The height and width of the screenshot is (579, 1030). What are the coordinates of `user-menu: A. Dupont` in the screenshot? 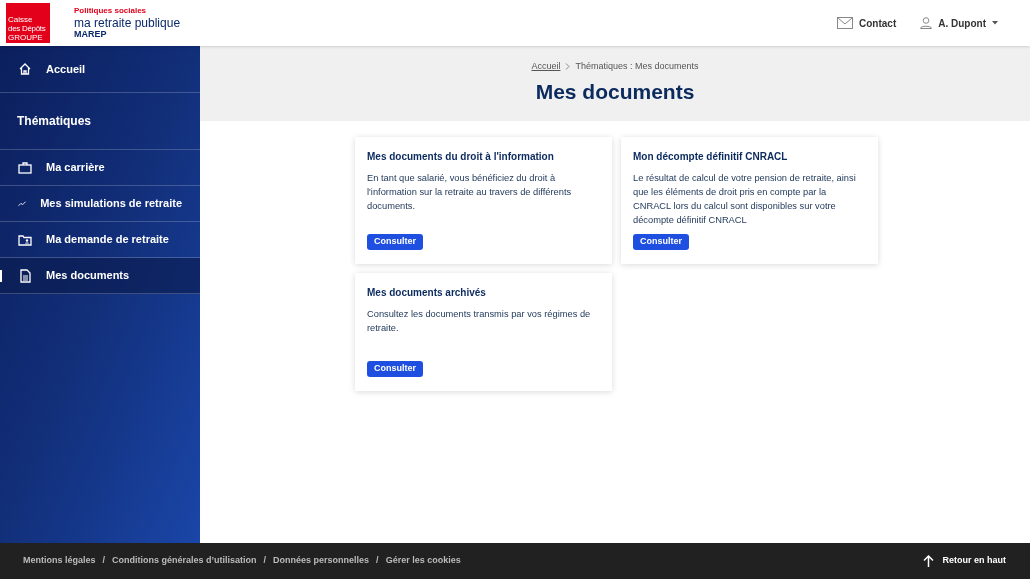 It's located at (959, 23).